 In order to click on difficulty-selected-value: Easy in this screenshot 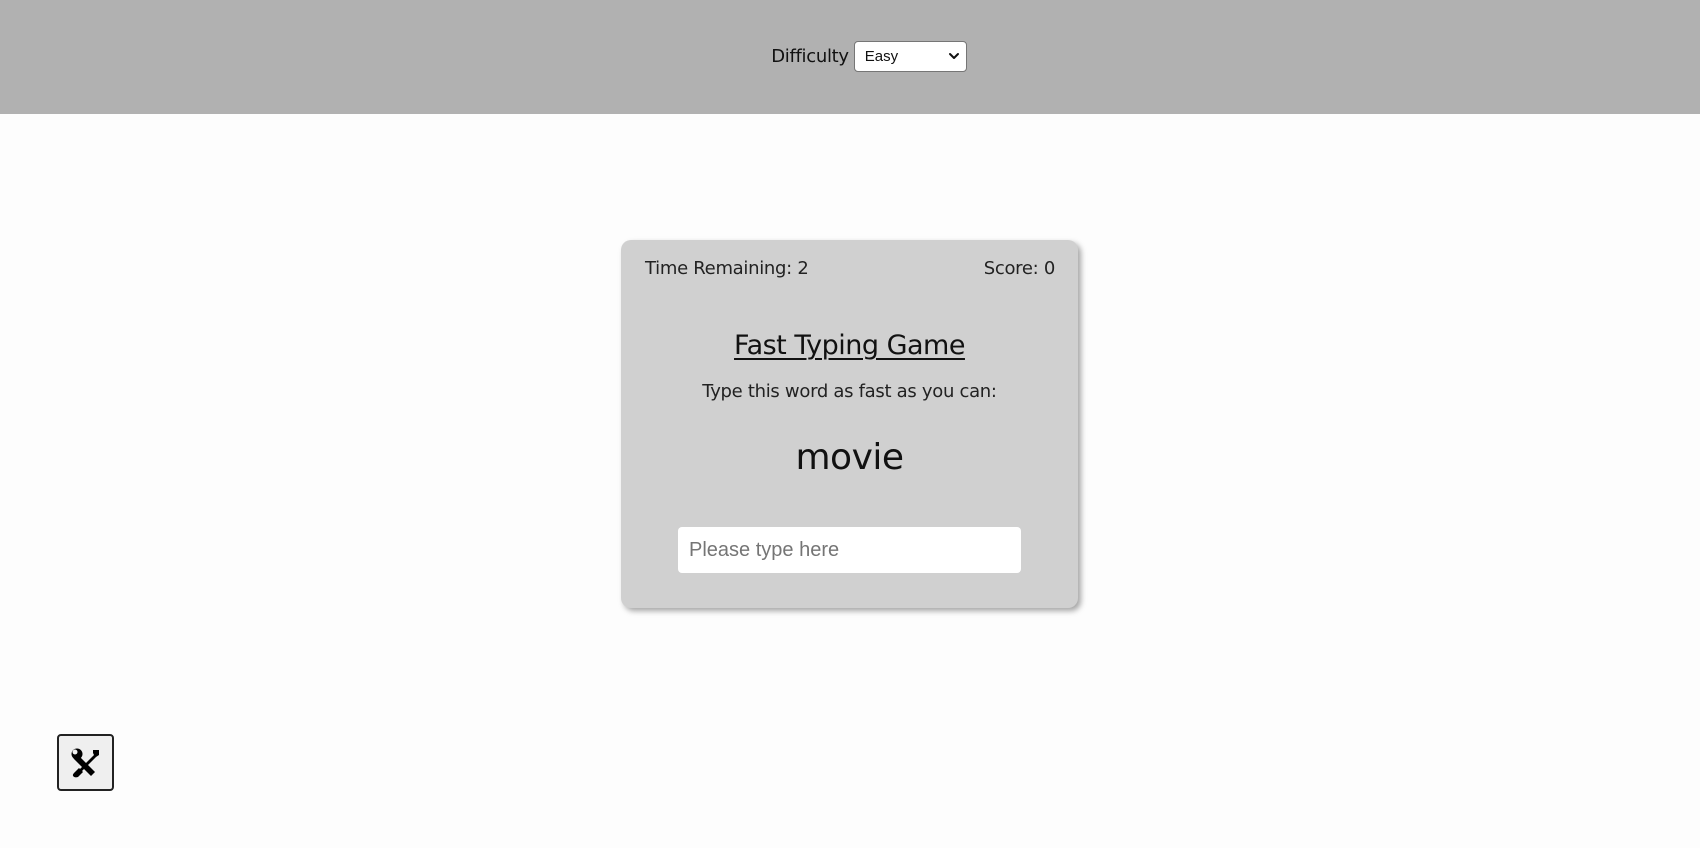, I will do `click(881, 56)`.